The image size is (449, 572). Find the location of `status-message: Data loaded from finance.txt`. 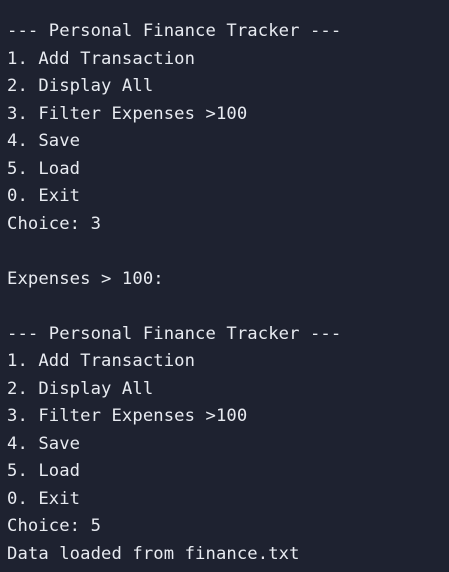

status-message: Data loaded from finance.txt is located at coordinates (153, 553).